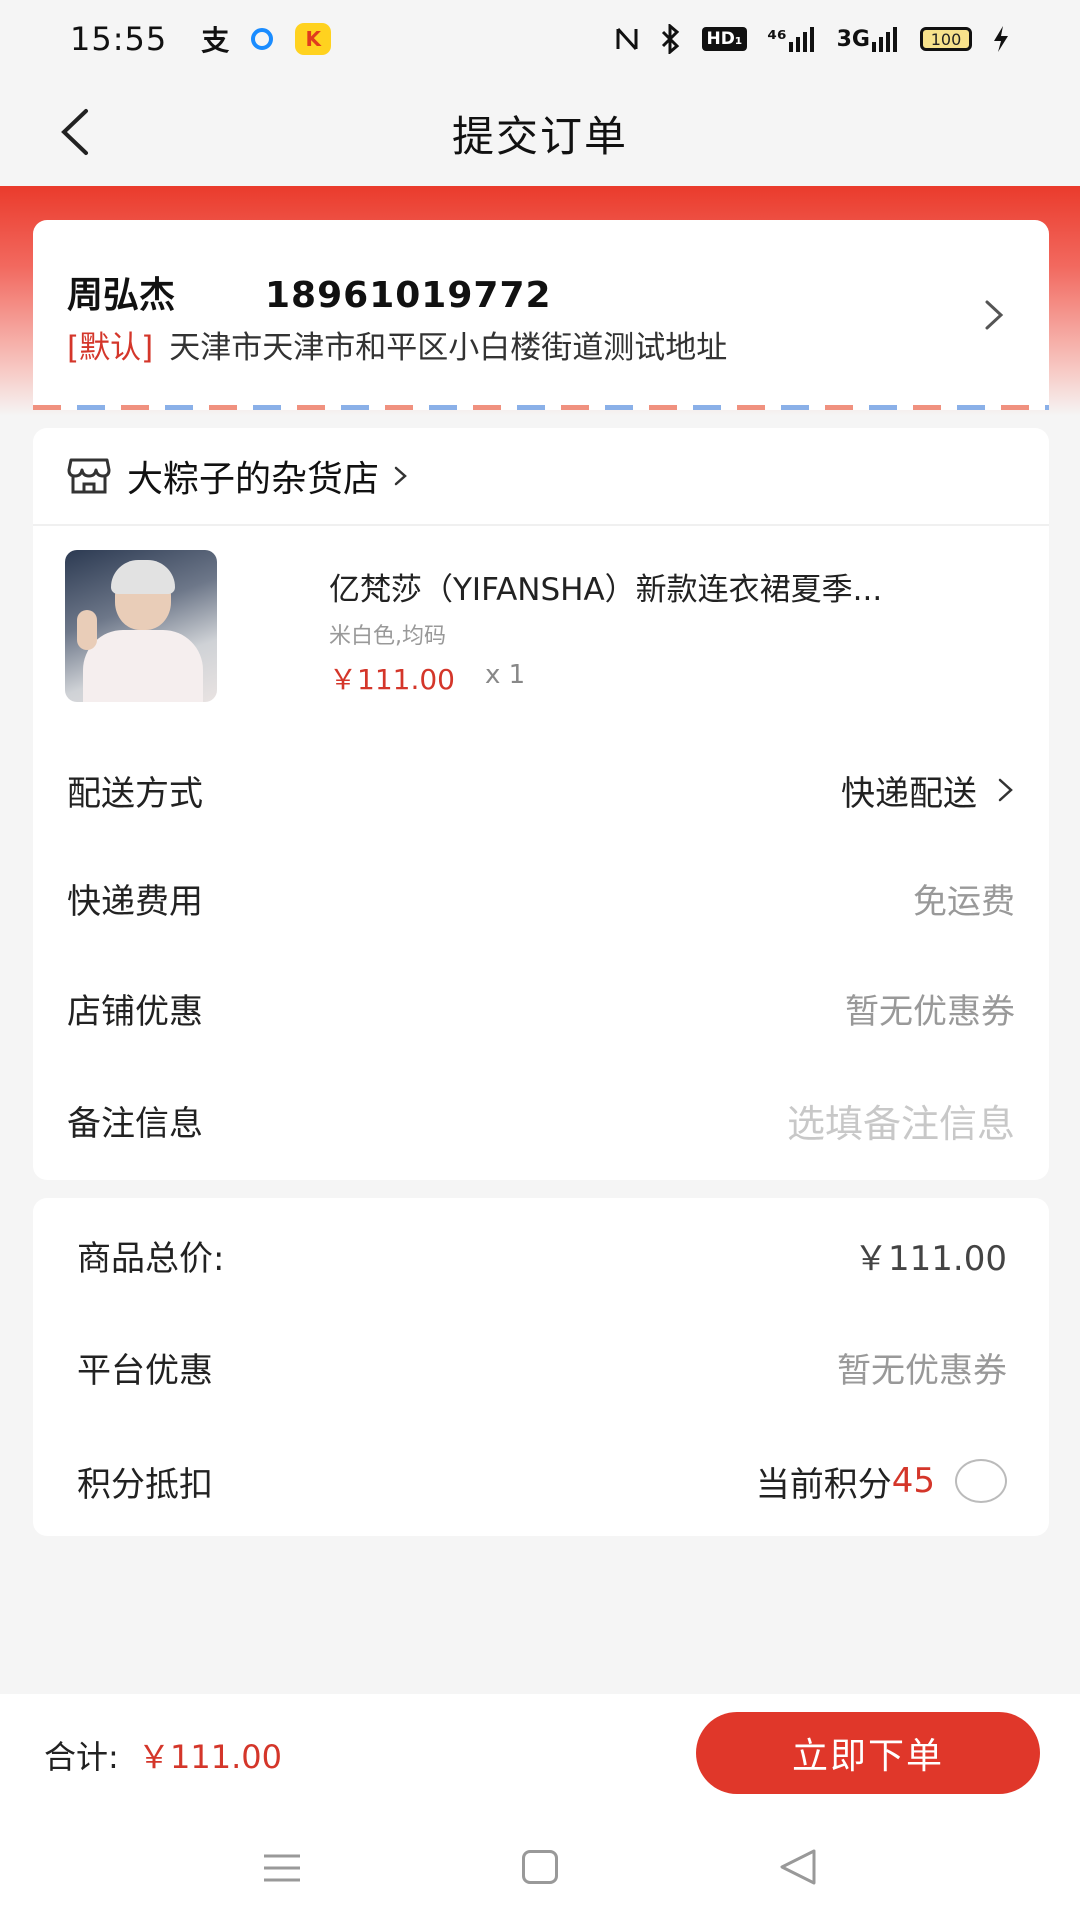 This screenshot has height=1920, width=1080. Describe the element at coordinates (141, 626) in the screenshot. I see `product-image` at that location.